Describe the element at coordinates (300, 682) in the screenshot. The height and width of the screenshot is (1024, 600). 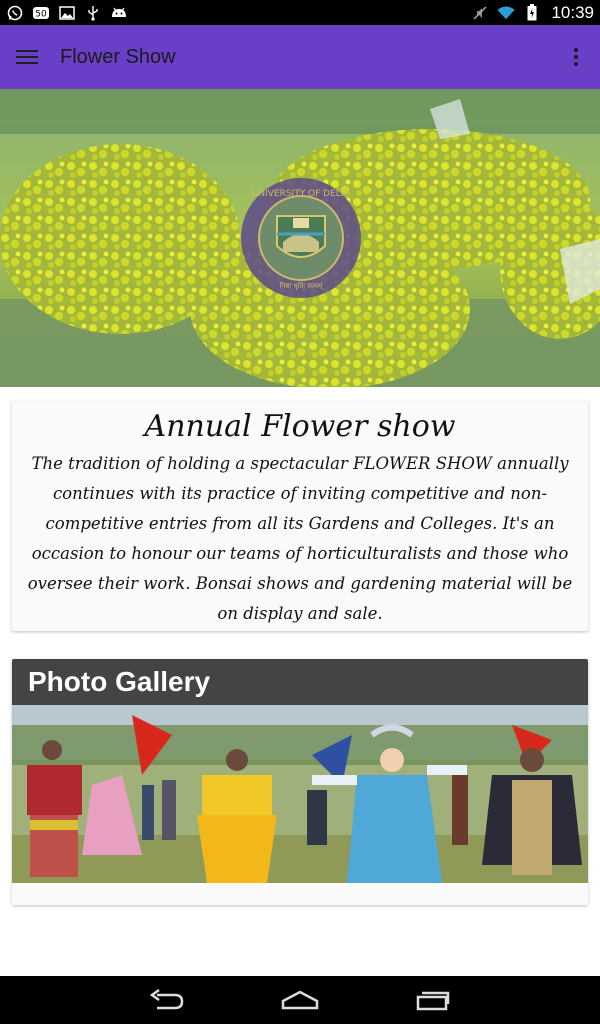
I see `gallery-header: Photo Gallery` at that location.